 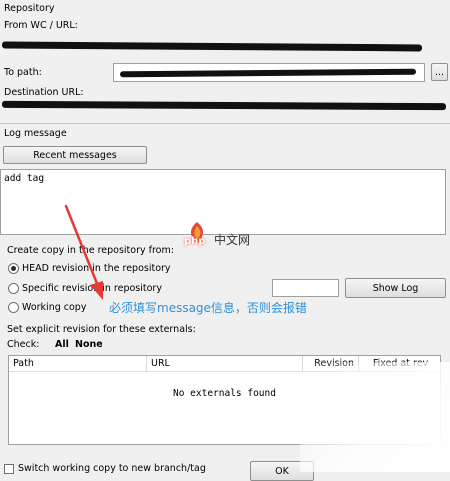 What do you see at coordinates (9, 469) in the screenshot?
I see `switch-working-copy-checkbox` at bounding box center [9, 469].